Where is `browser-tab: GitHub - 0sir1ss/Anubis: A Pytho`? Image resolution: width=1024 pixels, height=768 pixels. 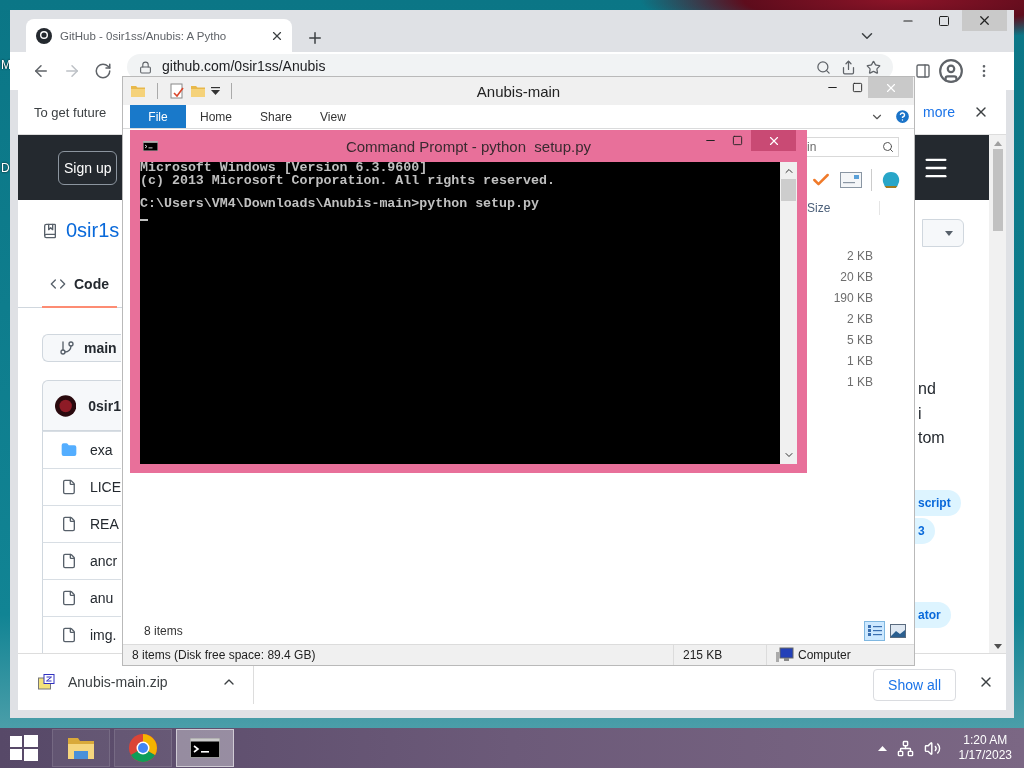
browser-tab: GitHub - 0sir1ss/Anubis: A Pytho is located at coordinates (159, 35).